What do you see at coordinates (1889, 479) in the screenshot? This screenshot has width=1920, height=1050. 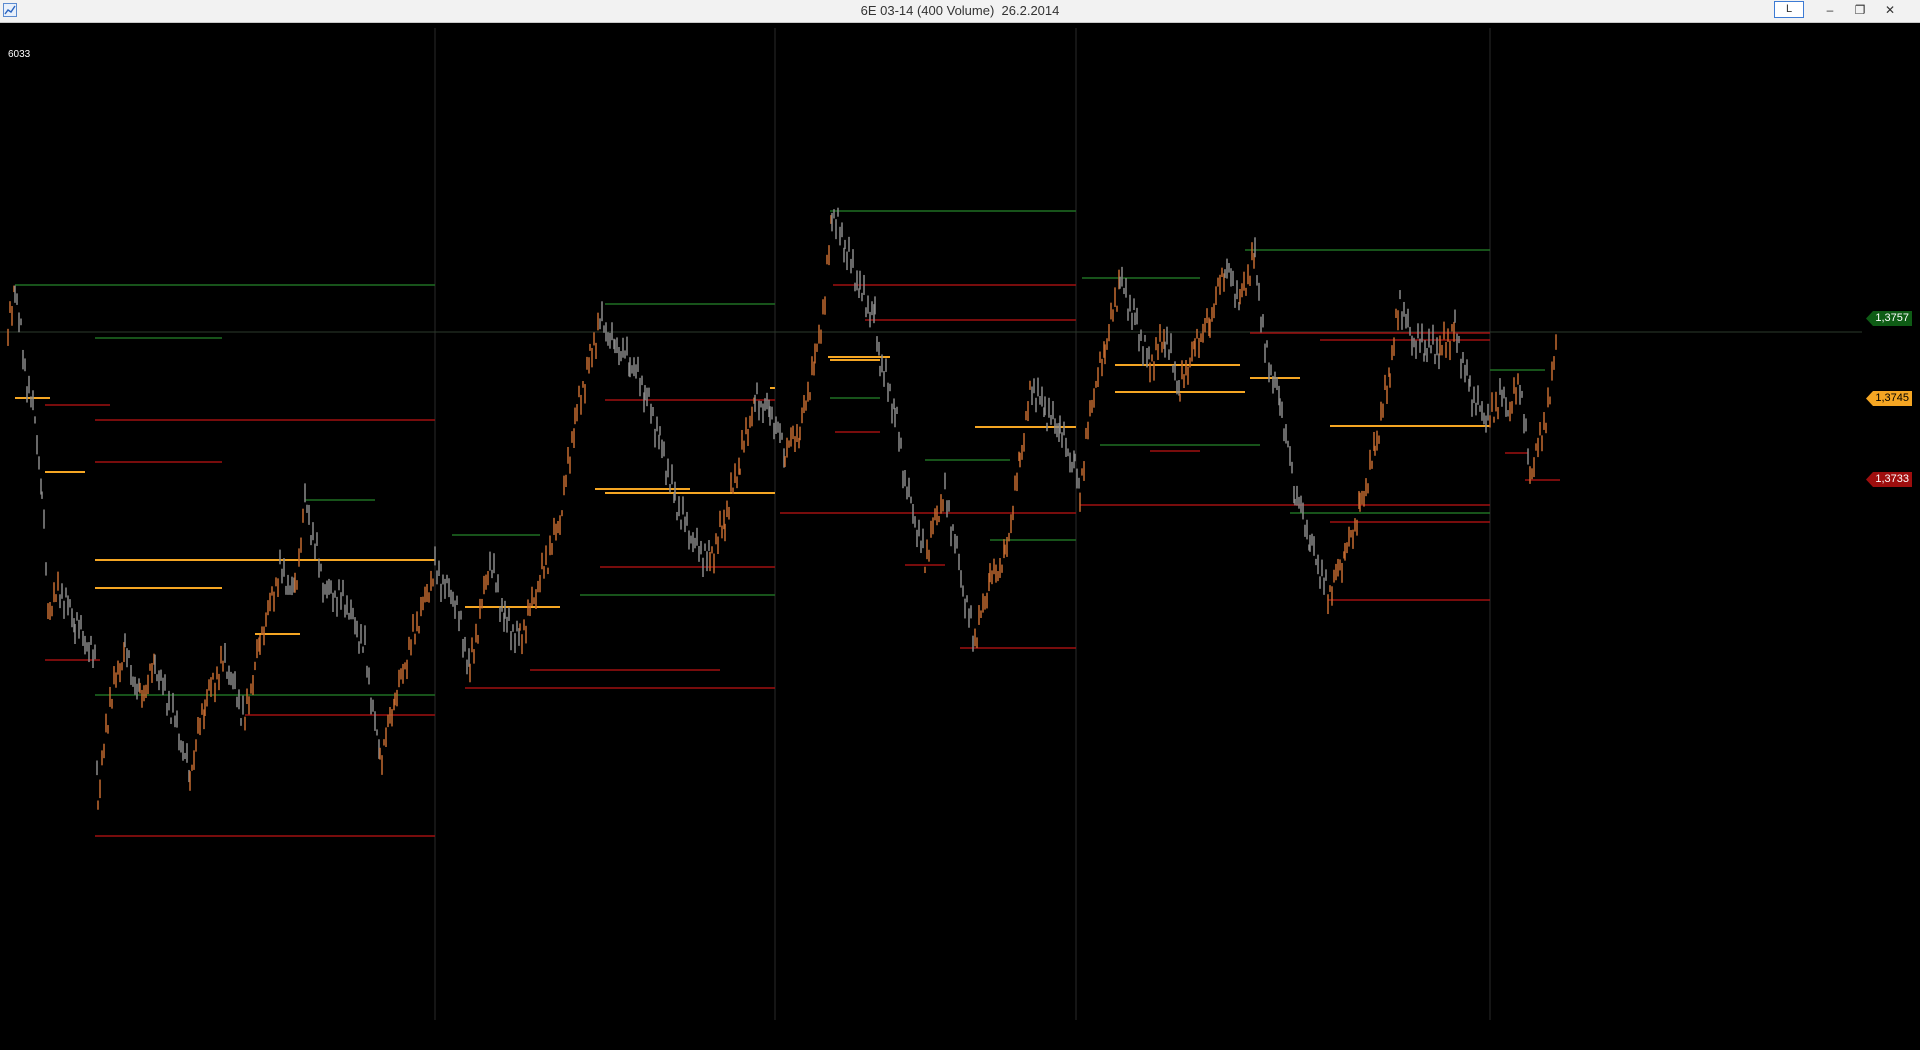 I see `price-tag-low: 1,3733` at bounding box center [1889, 479].